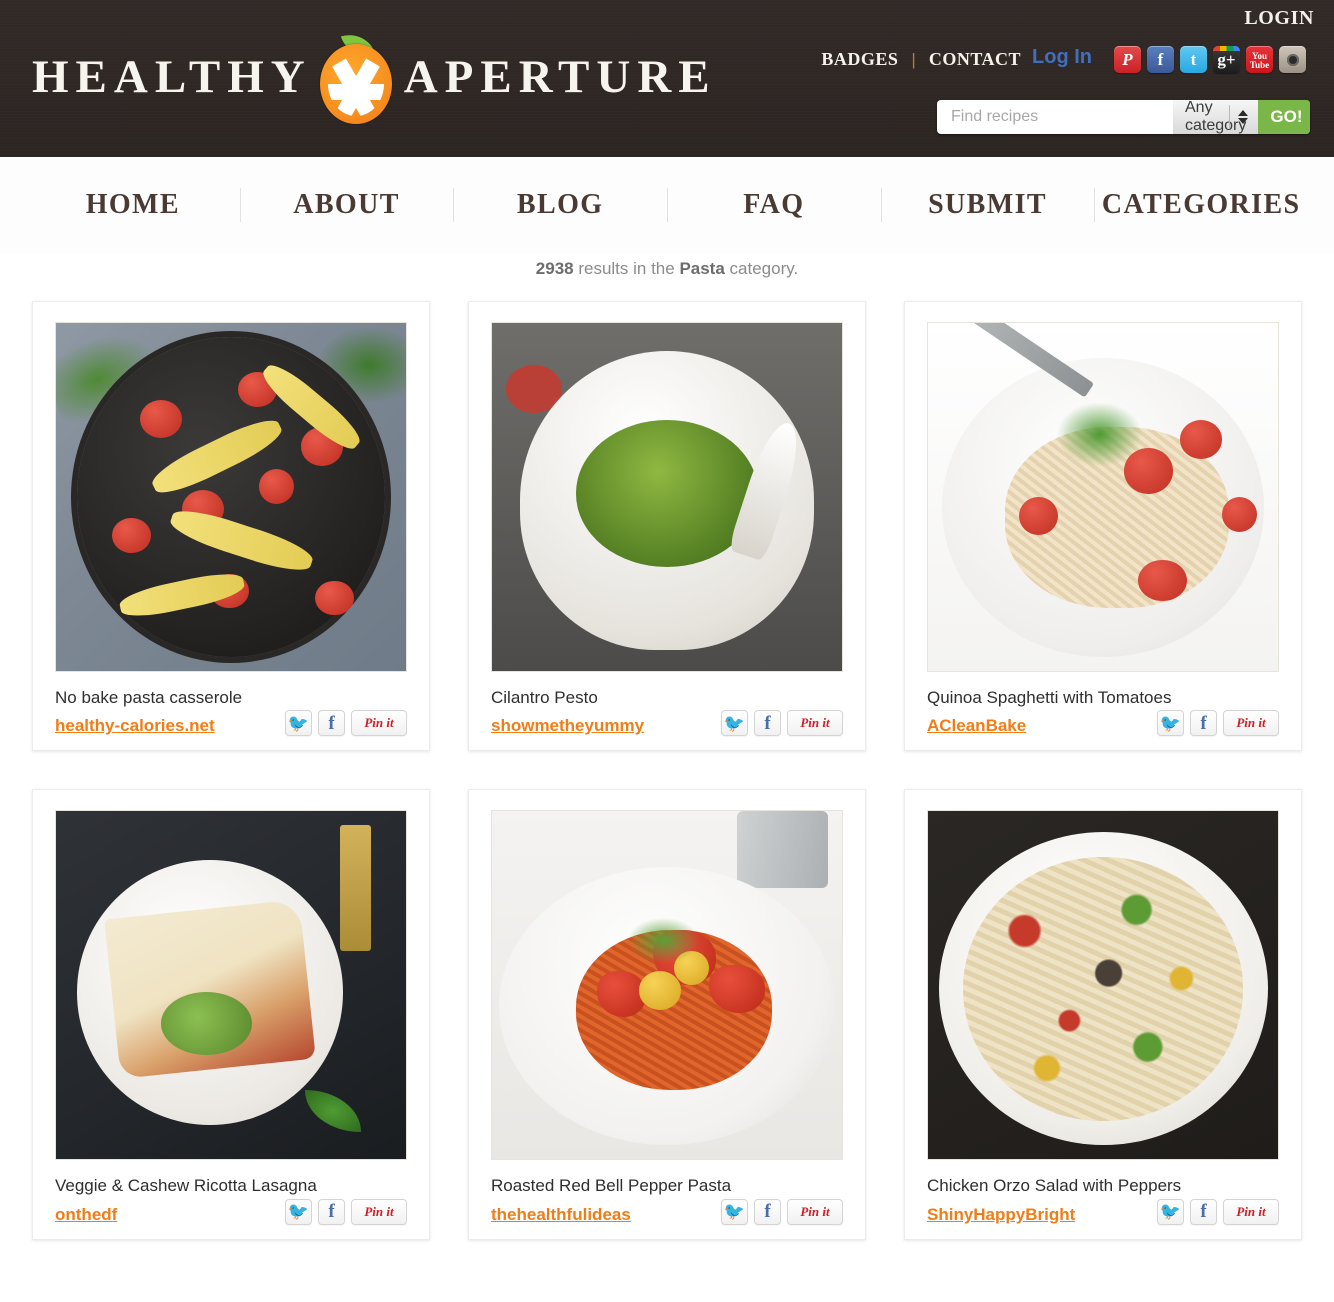  What do you see at coordinates (1210, 59) in the screenshot?
I see `social-icon-row: P f t g+ You Tube` at bounding box center [1210, 59].